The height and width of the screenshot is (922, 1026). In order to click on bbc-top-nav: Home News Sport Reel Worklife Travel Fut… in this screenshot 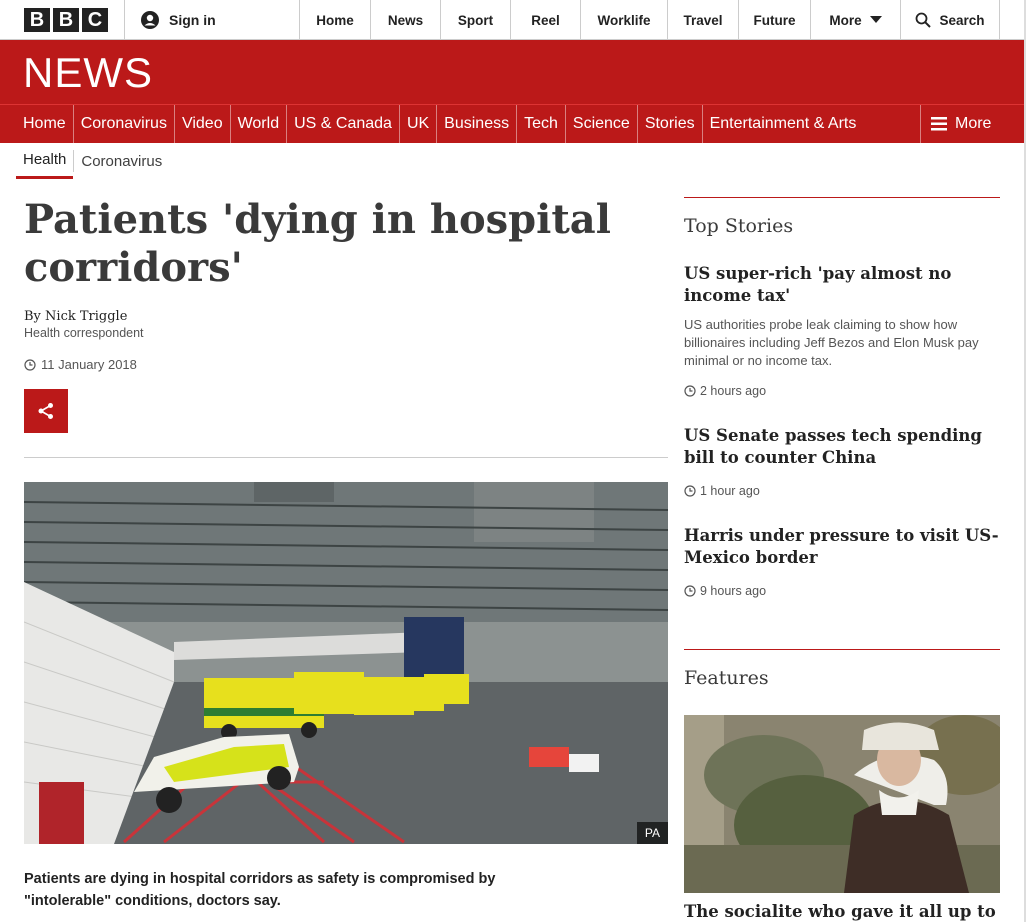, I will do `click(600, 20)`.